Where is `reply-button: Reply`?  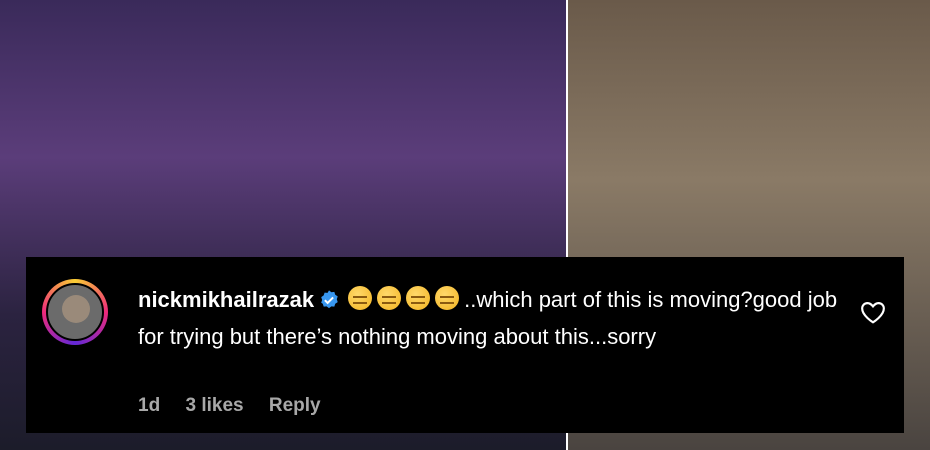
reply-button: Reply is located at coordinates (295, 405).